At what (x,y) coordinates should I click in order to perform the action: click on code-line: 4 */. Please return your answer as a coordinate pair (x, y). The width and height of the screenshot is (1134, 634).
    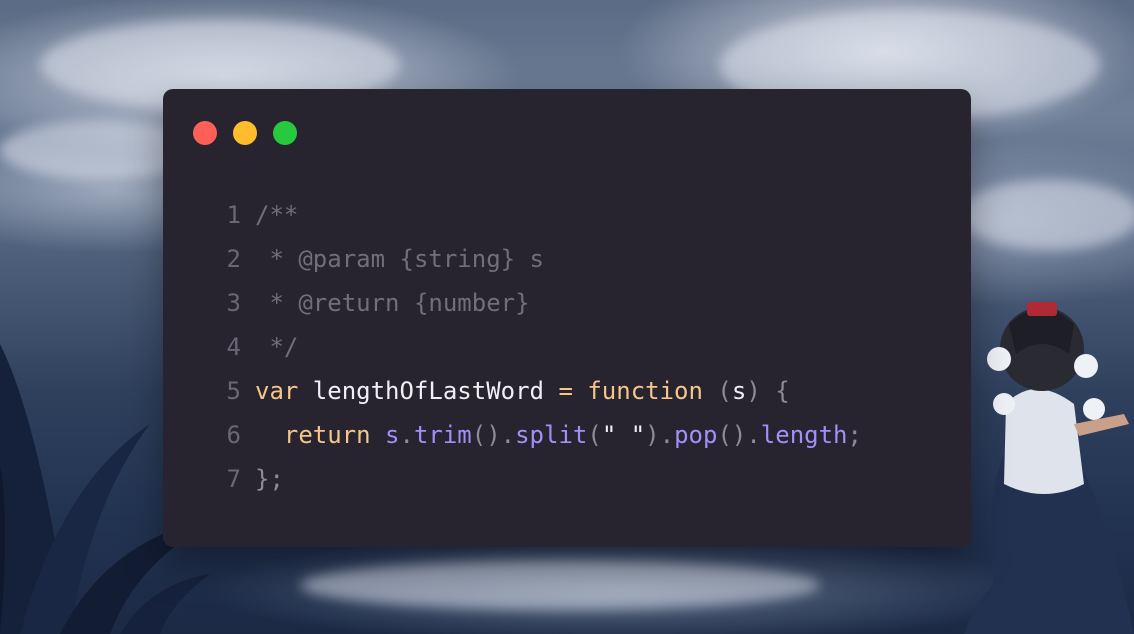
    Looking at the image, I should click on (538, 347).